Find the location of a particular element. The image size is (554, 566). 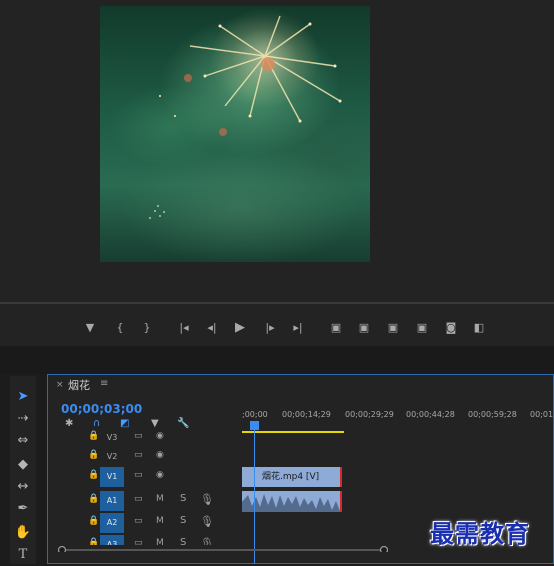

mark-in-icon: { is located at coordinates (120, 328).